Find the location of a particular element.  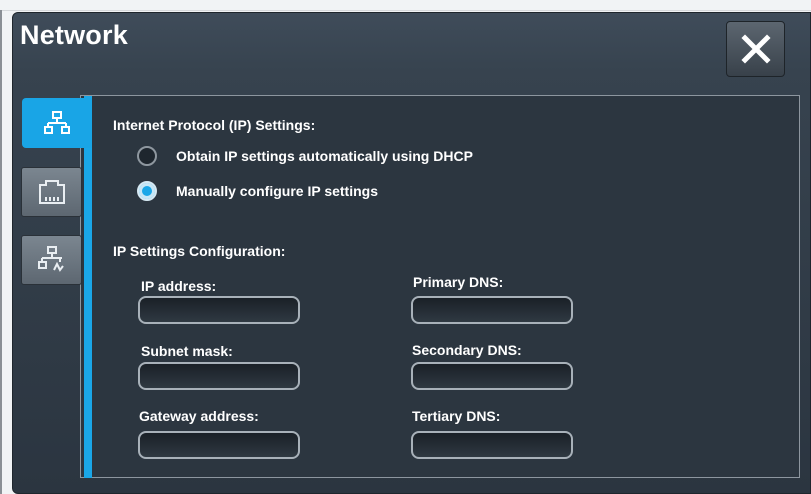

ip-address-input is located at coordinates (219, 310).